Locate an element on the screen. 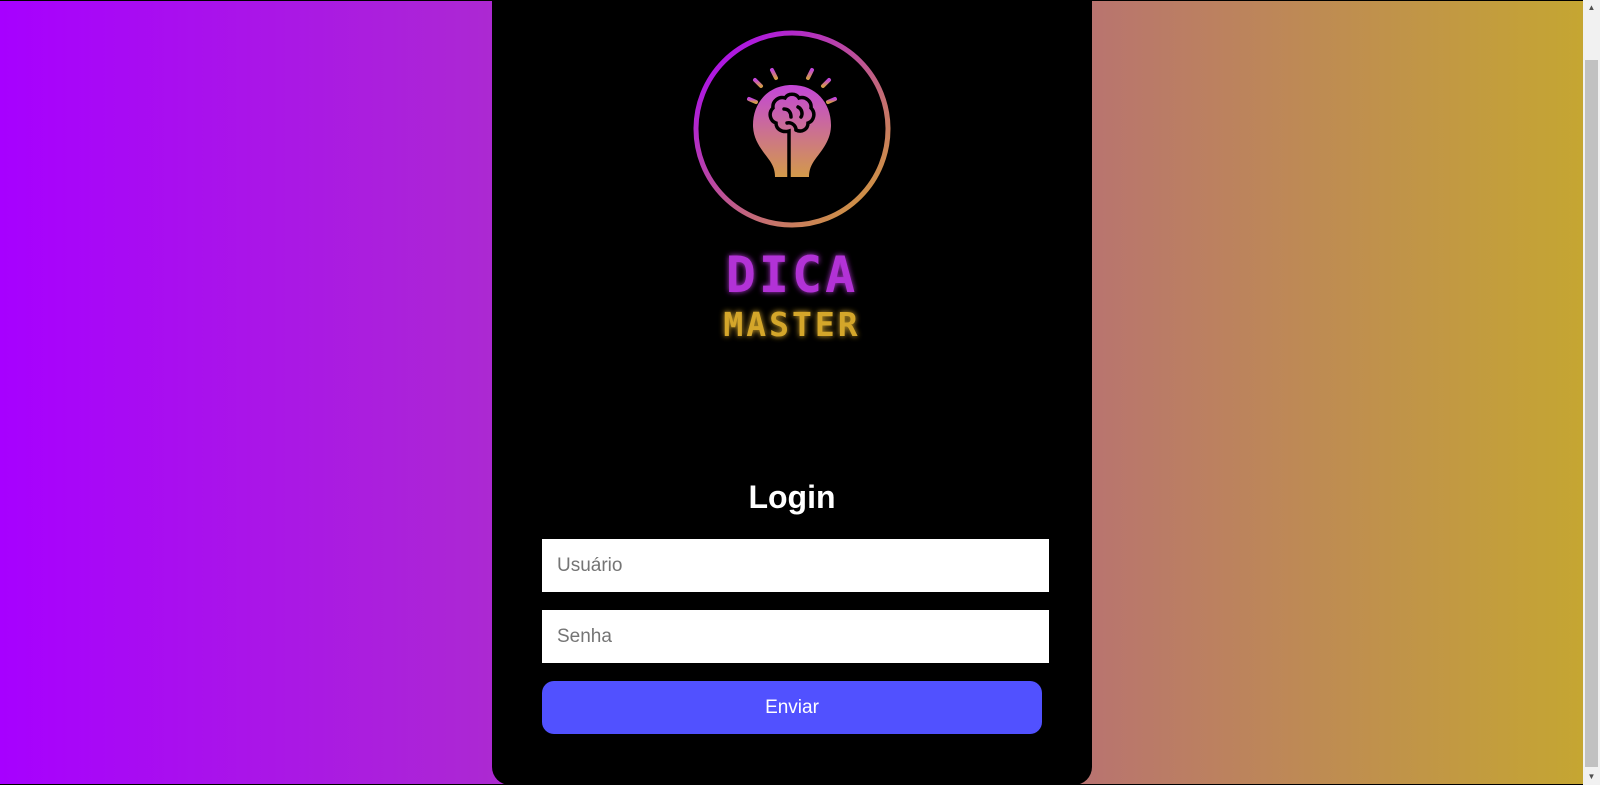  vertical-scrollbar: ▲ ▼ is located at coordinates (1591, 392).